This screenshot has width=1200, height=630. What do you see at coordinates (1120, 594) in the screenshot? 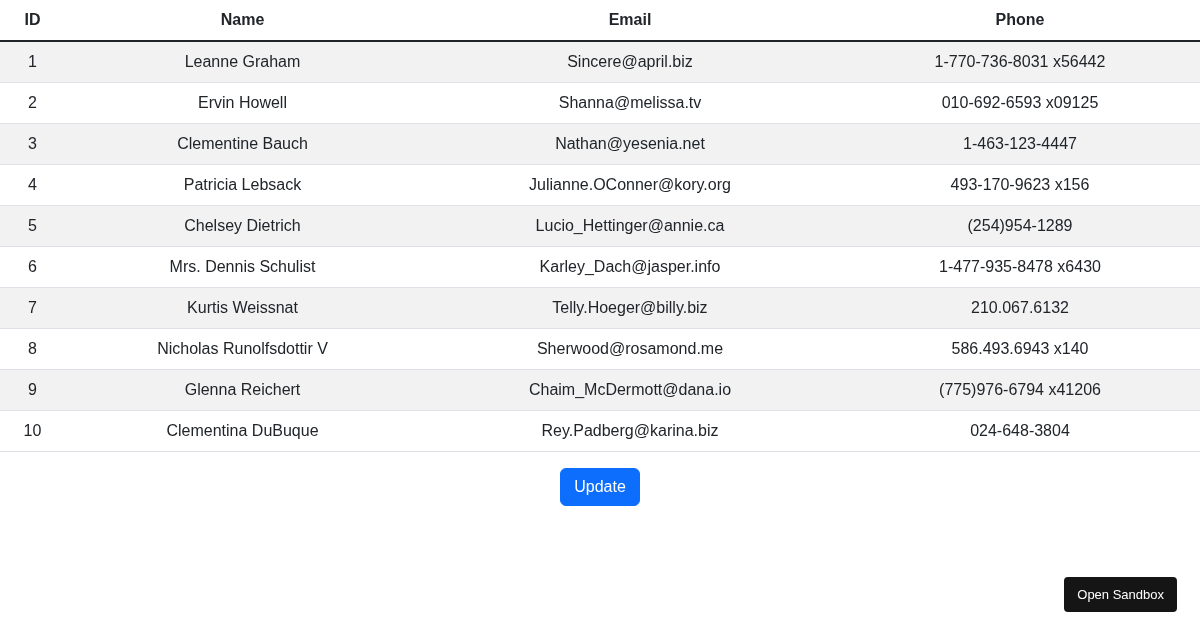
I see `open-sandbox-button: Open Sandbox` at bounding box center [1120, 594].